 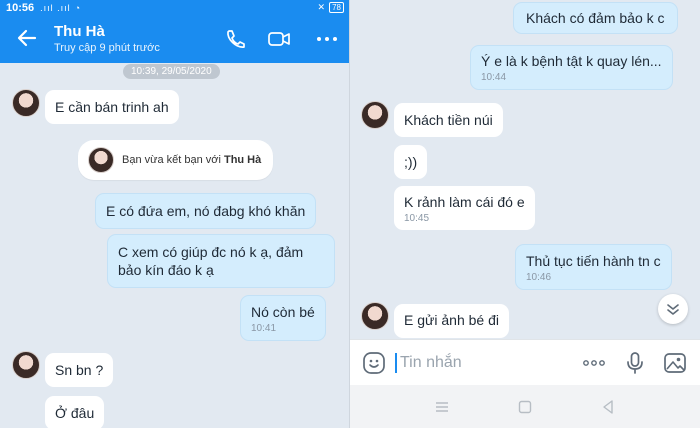 I want to click on message-bubble: Ý e là k bệnh tật k quay lén... 10:44, so click(x=571, y=67).